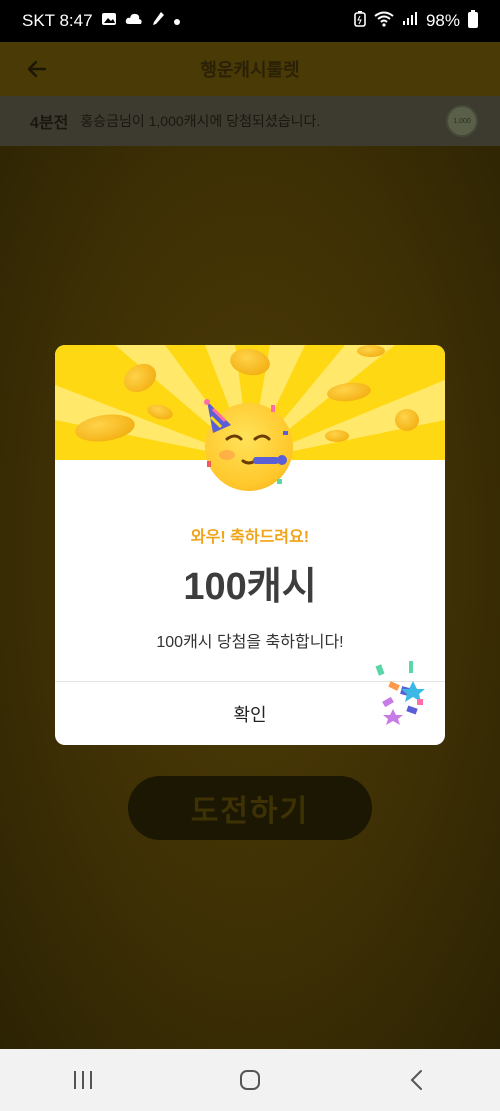 The height and width of the screenshot is (1111, 500). Describe the element at coordinates (109, 21) in the screenshot. I see `gallery-icon` at that location.